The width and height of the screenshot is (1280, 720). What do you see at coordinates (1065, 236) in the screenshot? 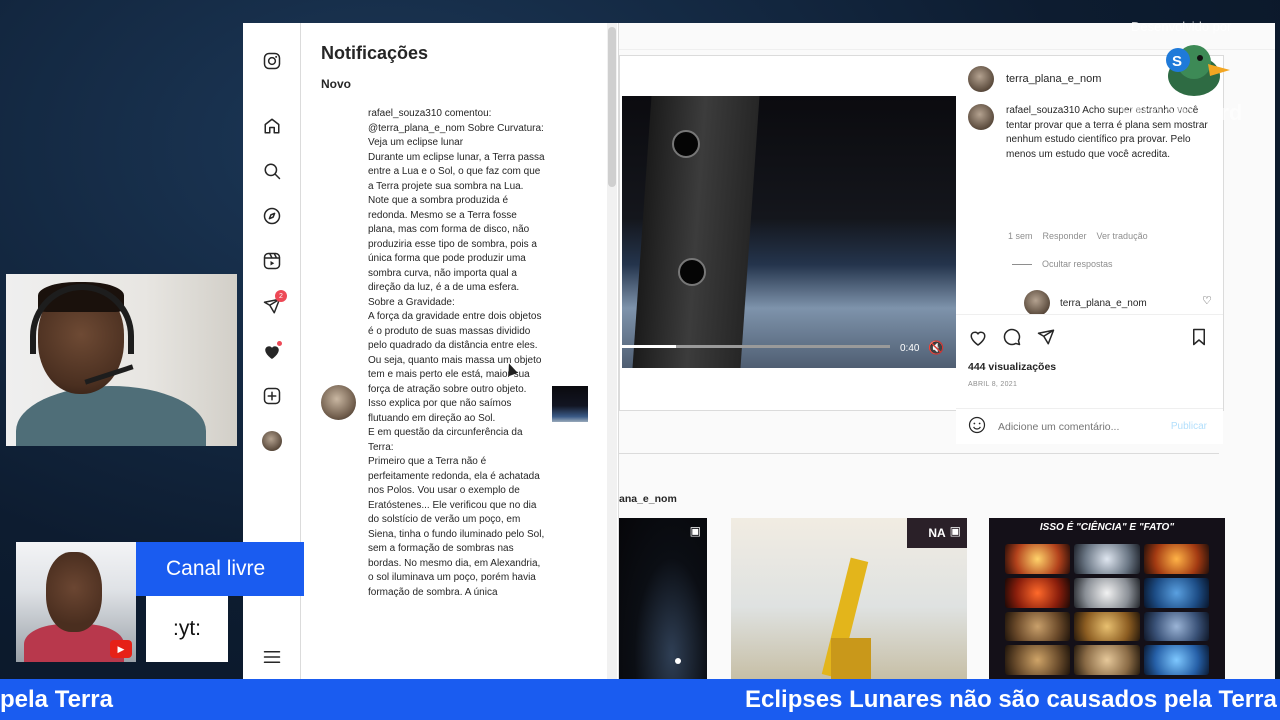
I see `reply-button: Responder` at bounding box center [1065, 236].